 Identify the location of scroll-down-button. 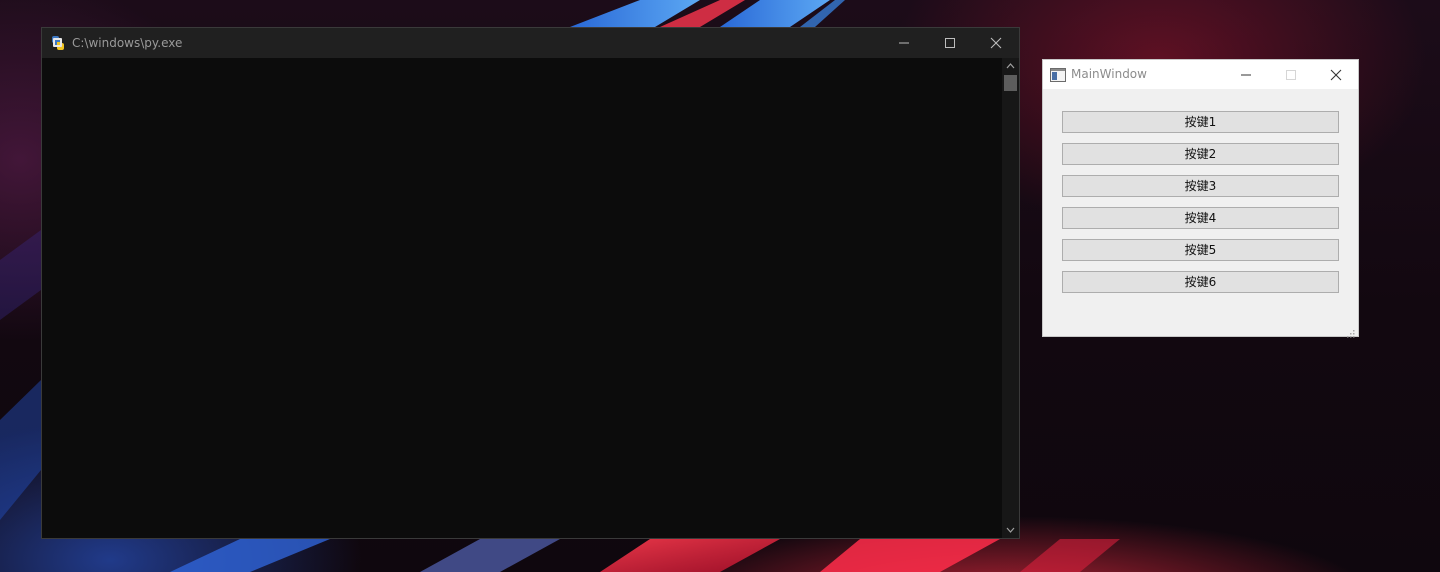
(1010, 530).